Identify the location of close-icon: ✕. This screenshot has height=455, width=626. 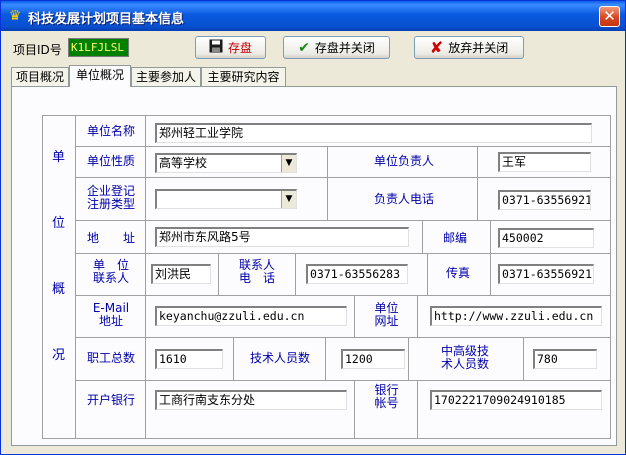
(609, 16).